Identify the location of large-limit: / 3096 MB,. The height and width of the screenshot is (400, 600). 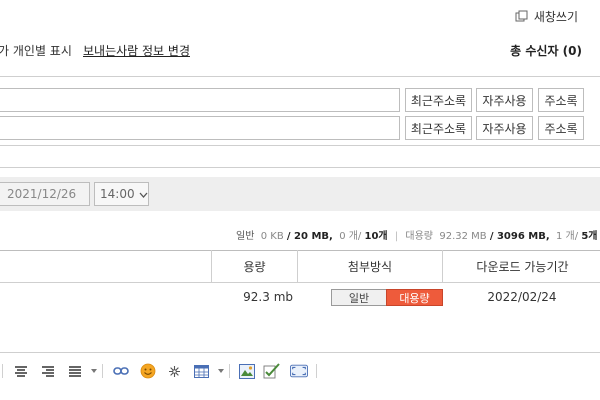
(519, 236).